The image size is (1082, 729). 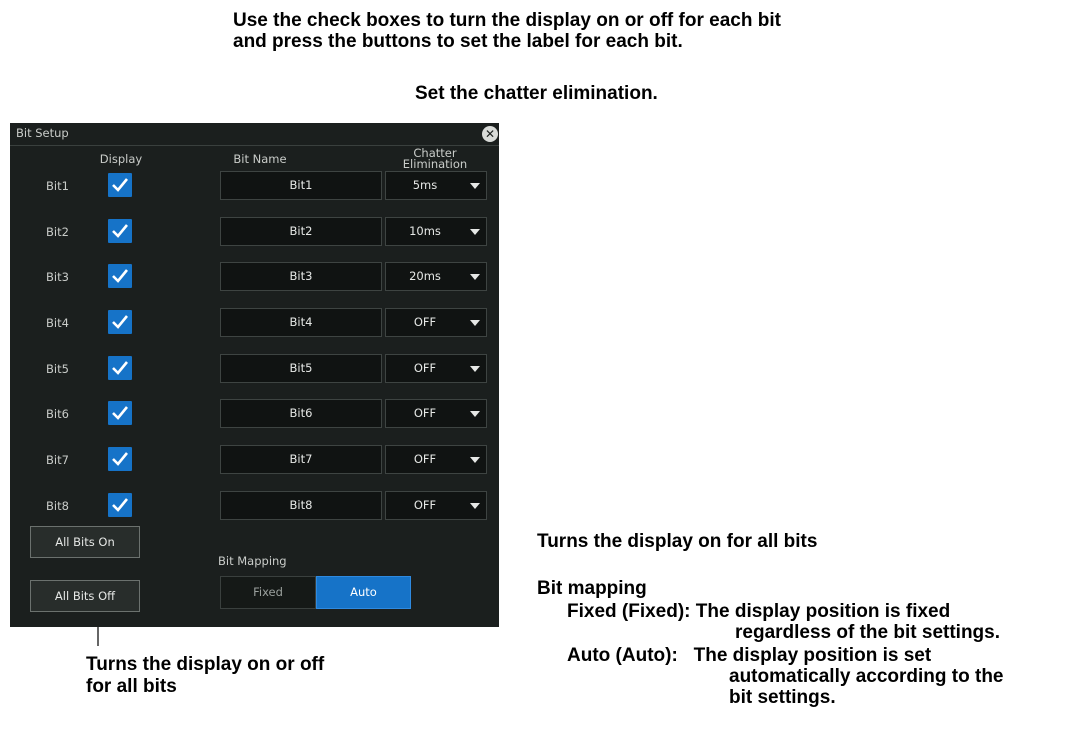 I want to click on chatter-select-bit1: 5ms, so click(x=436, y=185).